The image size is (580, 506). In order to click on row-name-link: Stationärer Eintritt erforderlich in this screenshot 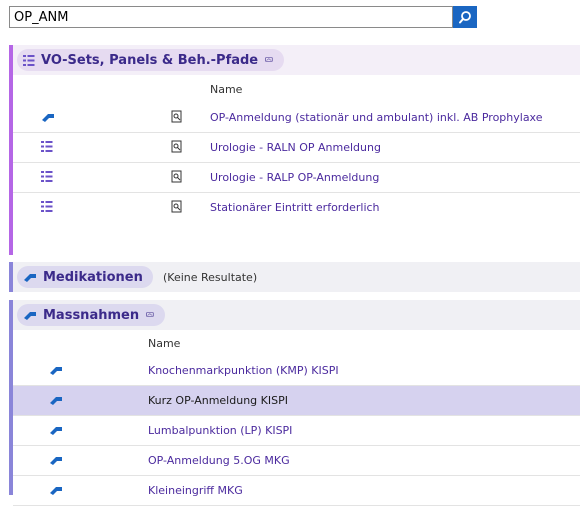, I will do `click(295, 207)`.